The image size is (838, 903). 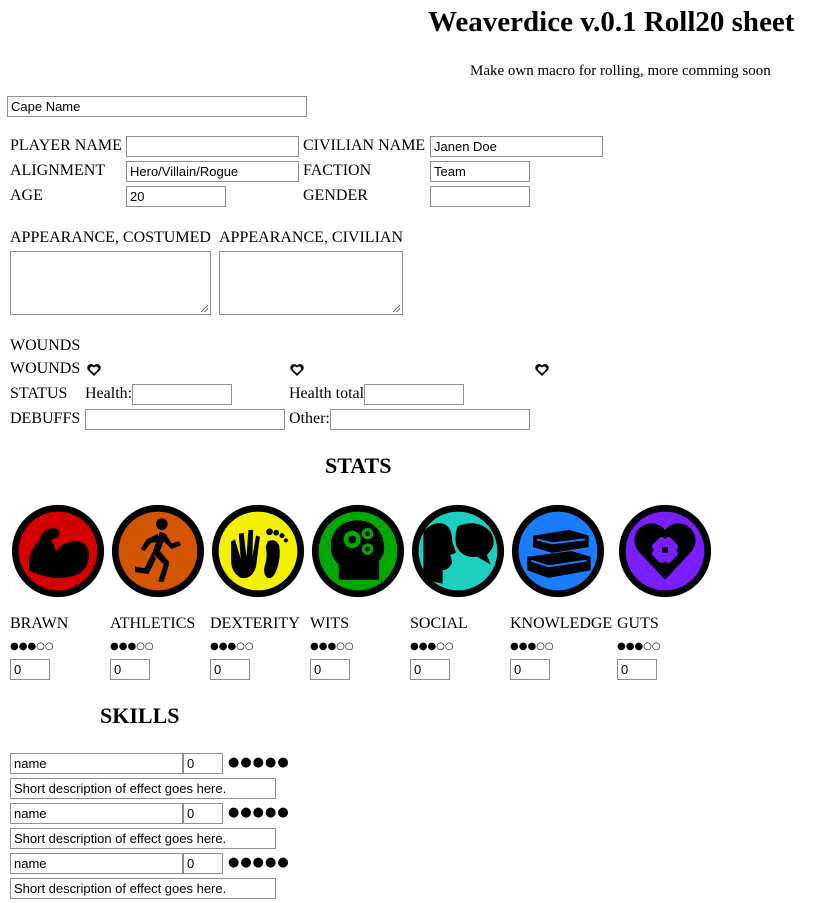 What do you see at coordinates (110, 237) in the screenshot?
I see `appearance-costumed-label: APPEARANCE, COSTUMED` at bounding box center [110, 237].